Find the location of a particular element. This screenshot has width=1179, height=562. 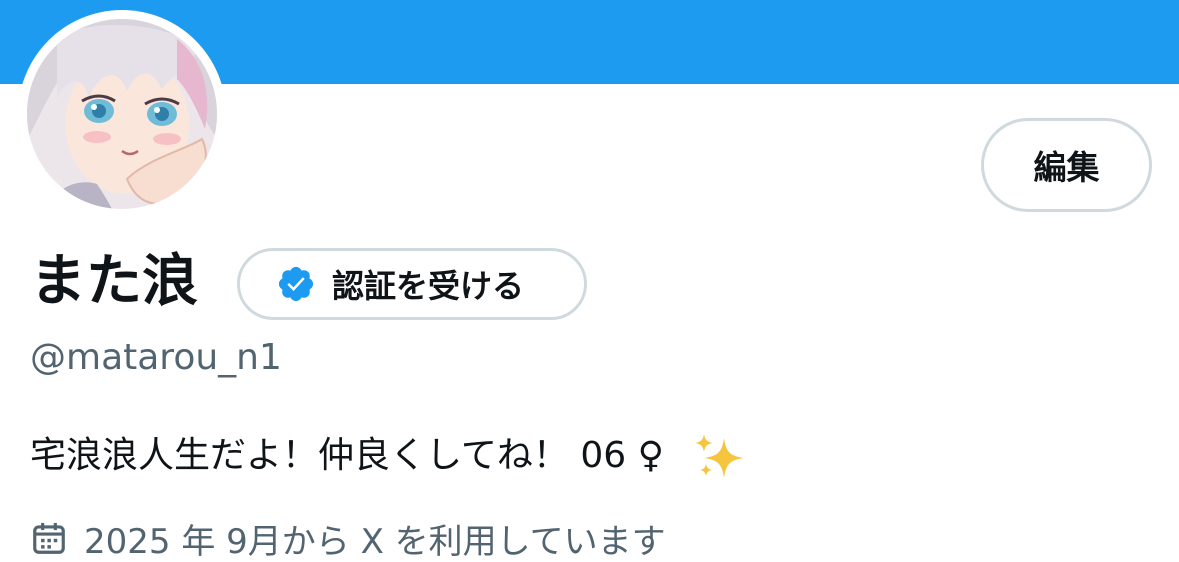

bio-text: 宅浪浪人生だよ！仲良くしてね！ 06 ♀ is located at coordinates (347, 455).